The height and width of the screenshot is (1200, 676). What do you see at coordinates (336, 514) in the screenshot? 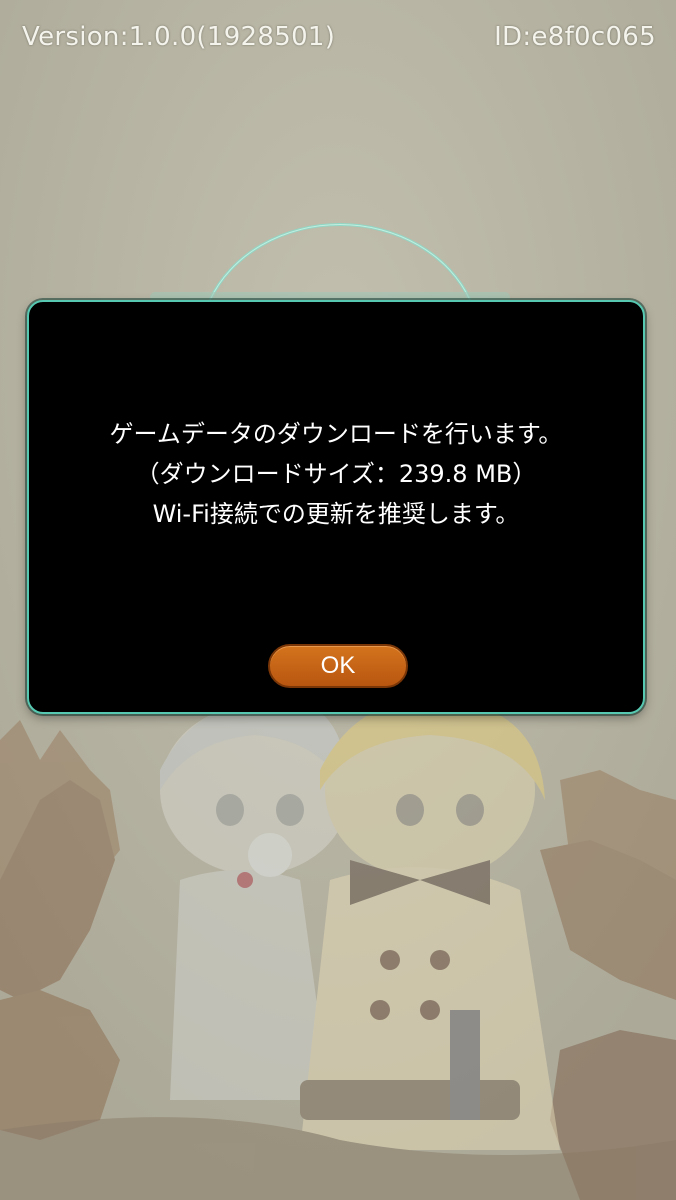
I see `dialog-message-line-3: Wi-Fi接続での更新を推奨します。` at bounding box center [336, 514].